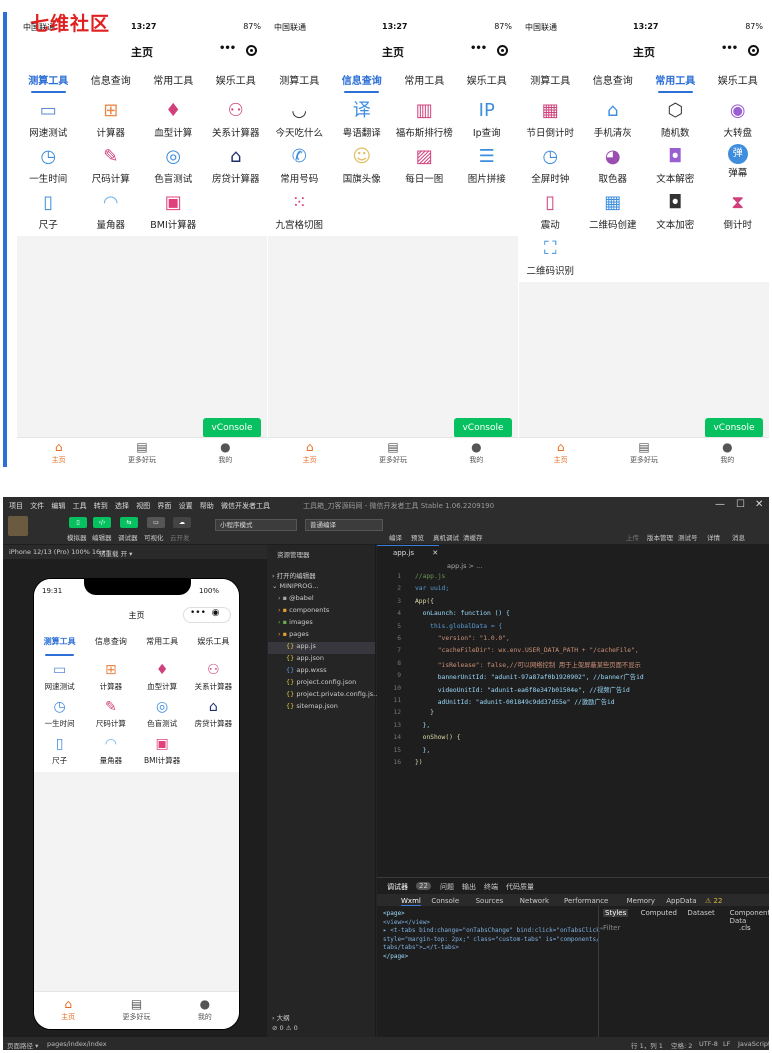 Image resolution: width=772 pixels, height=1053 pixels. Describe the element at coordinates (173, 209) in the screenshot. I see `tool-item: ▣ BMI计算器` at that location.